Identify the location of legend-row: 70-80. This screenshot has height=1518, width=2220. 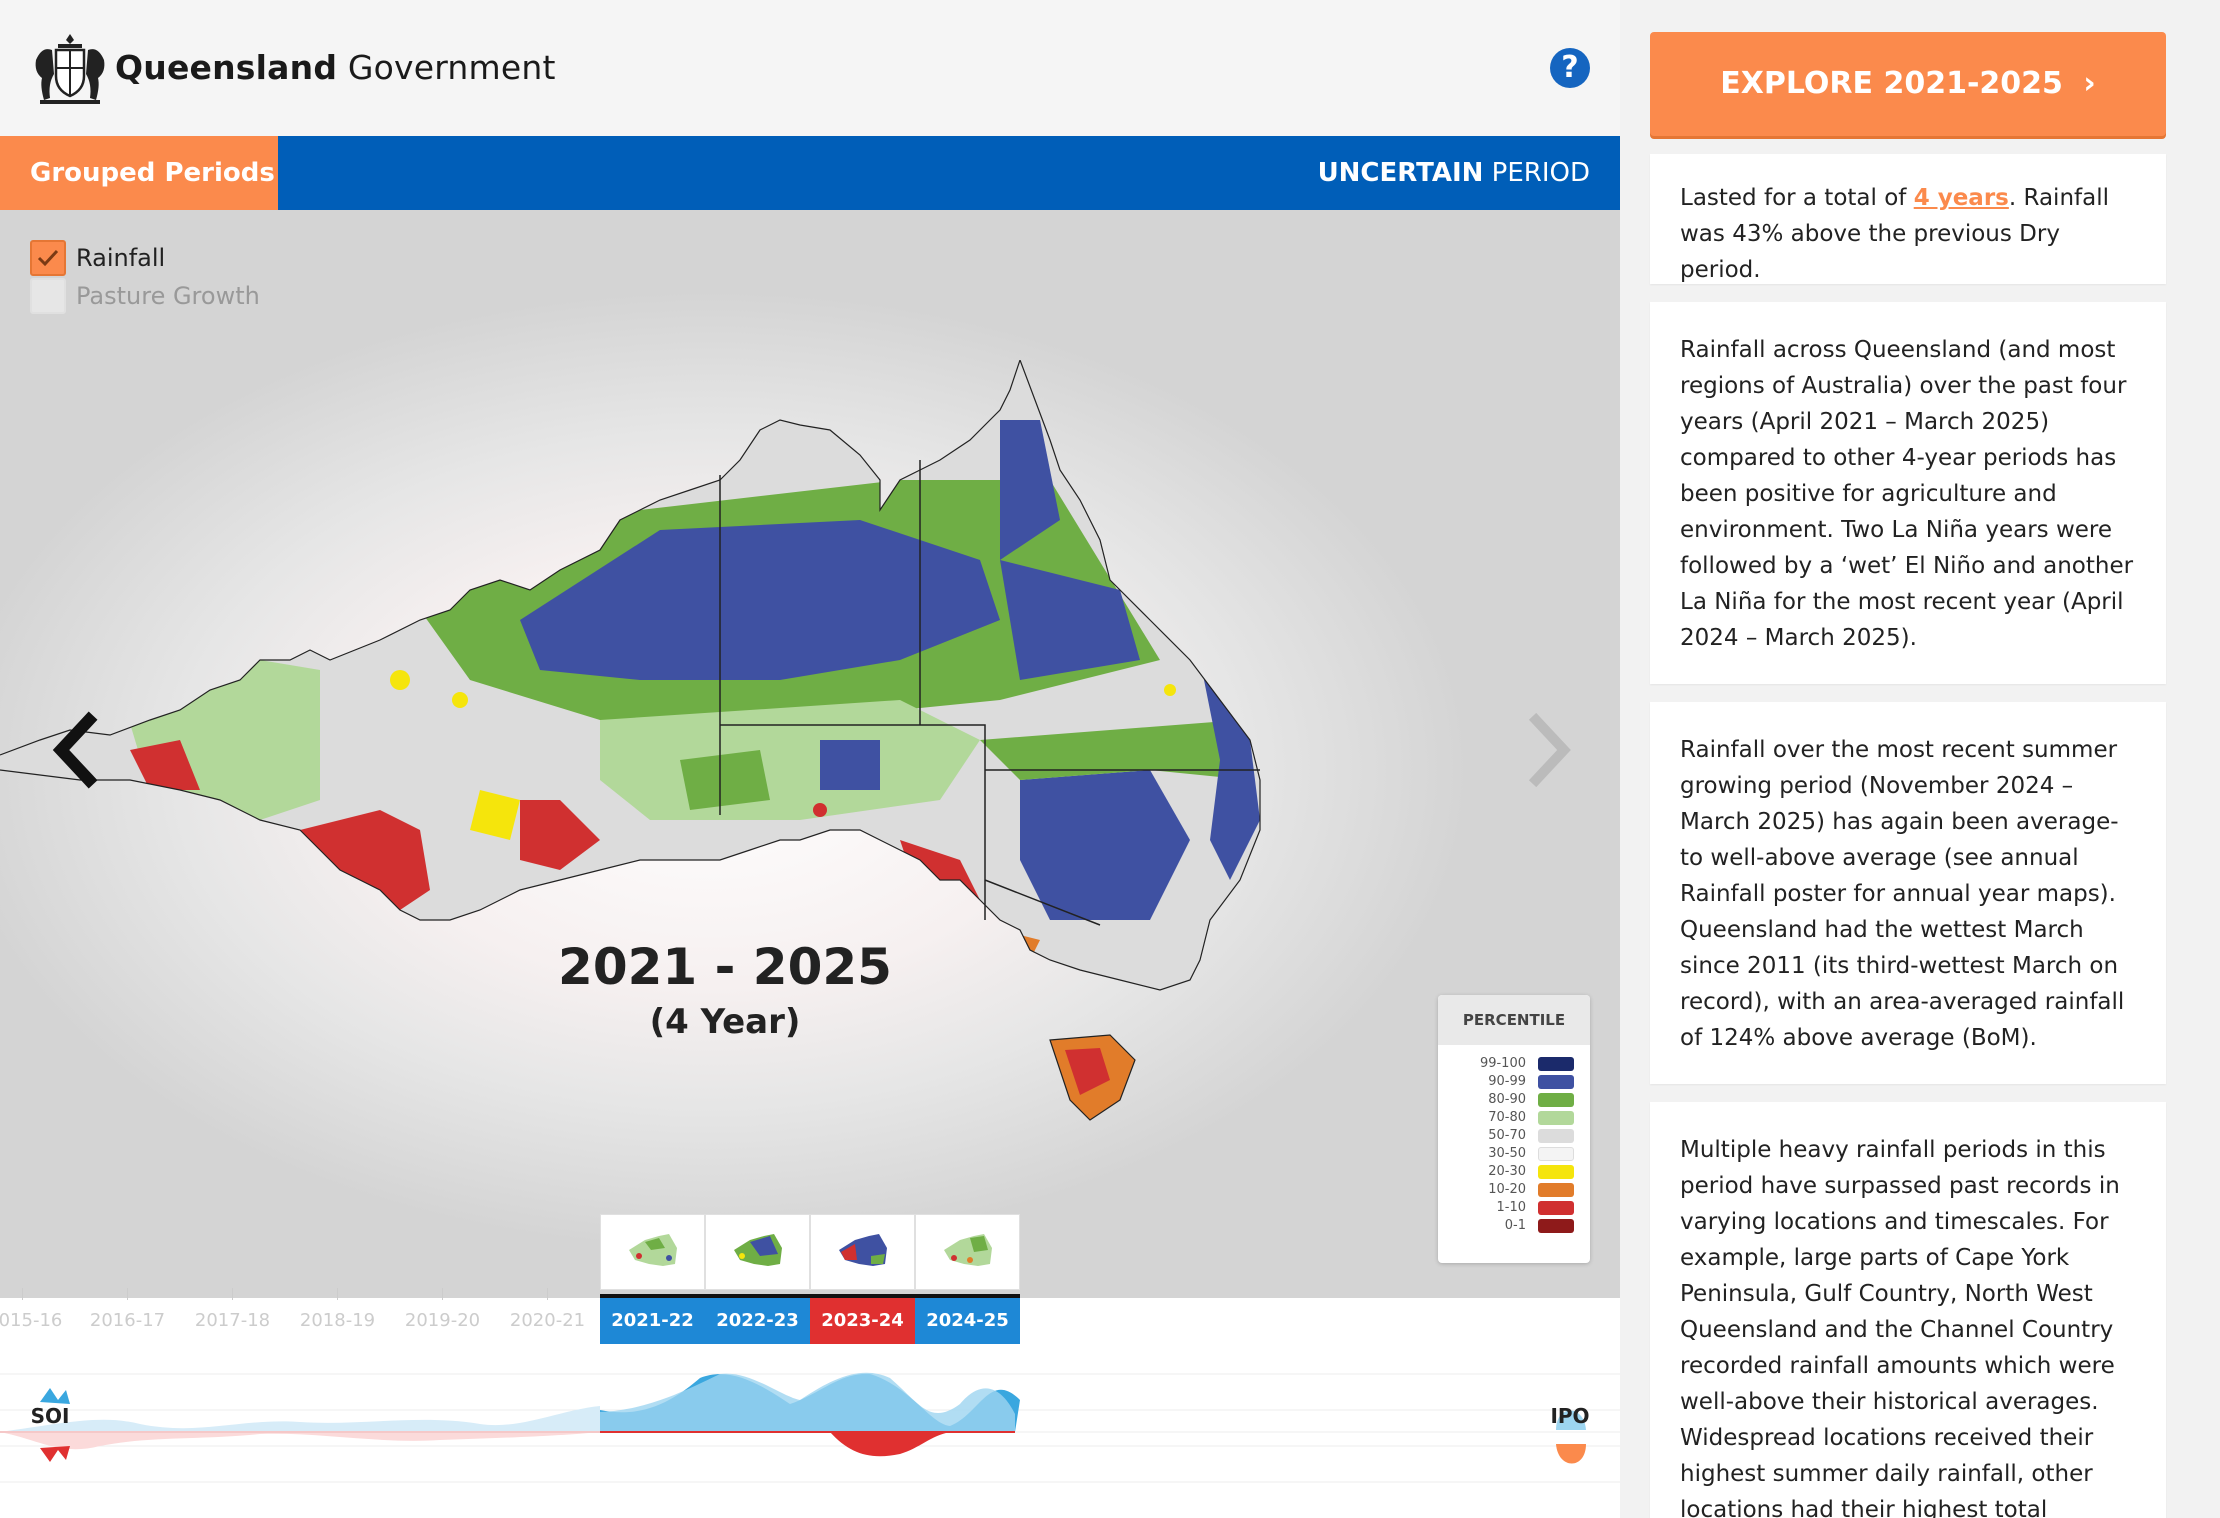
(1514, 1118).